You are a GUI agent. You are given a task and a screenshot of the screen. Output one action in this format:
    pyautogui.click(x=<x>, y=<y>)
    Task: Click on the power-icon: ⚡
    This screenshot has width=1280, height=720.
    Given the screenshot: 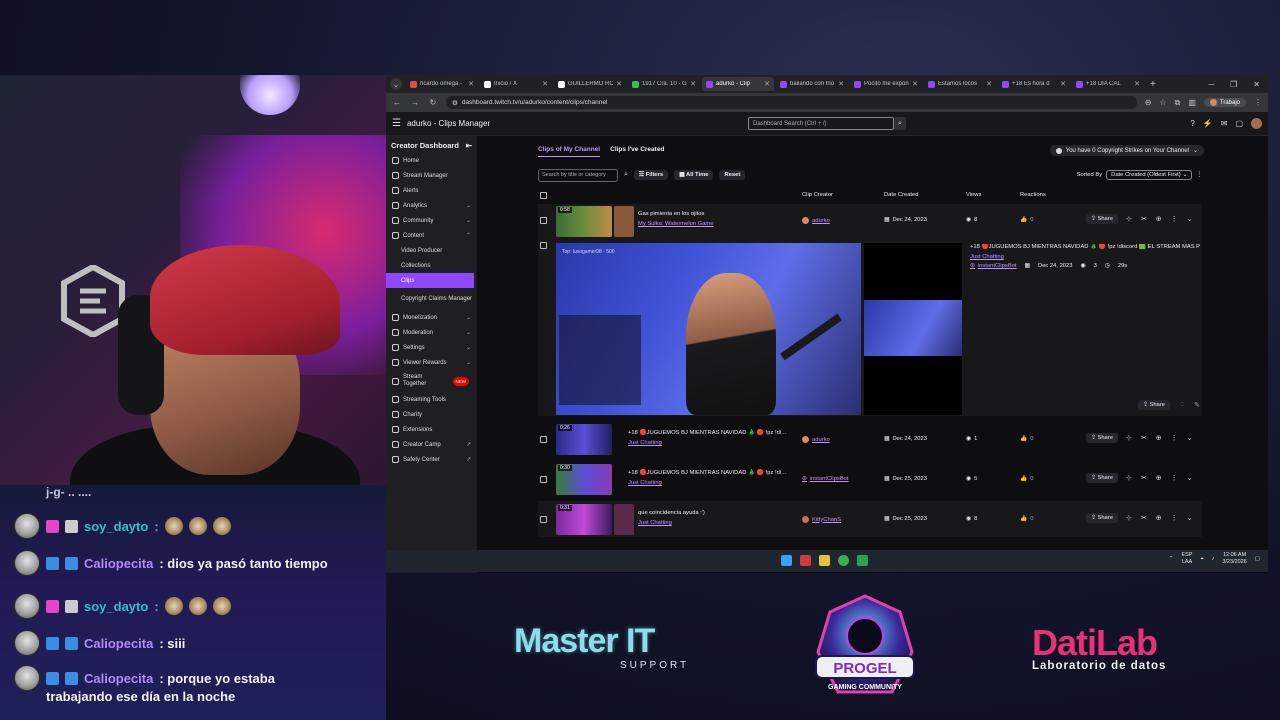 What is the action you would take?
    pyautogui.click(x=1208, y=123)
    